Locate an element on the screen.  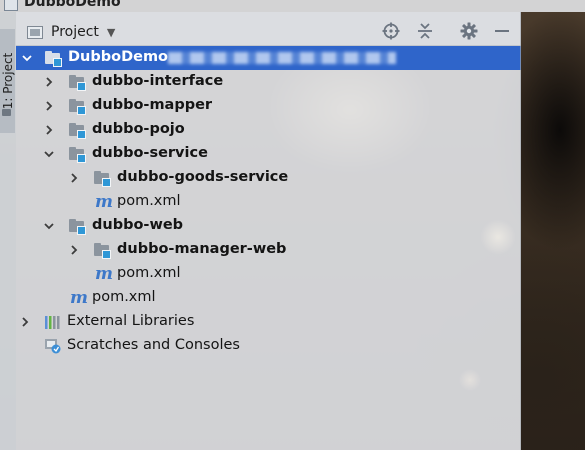
project-view-icon is located at coordinates (35, 32).